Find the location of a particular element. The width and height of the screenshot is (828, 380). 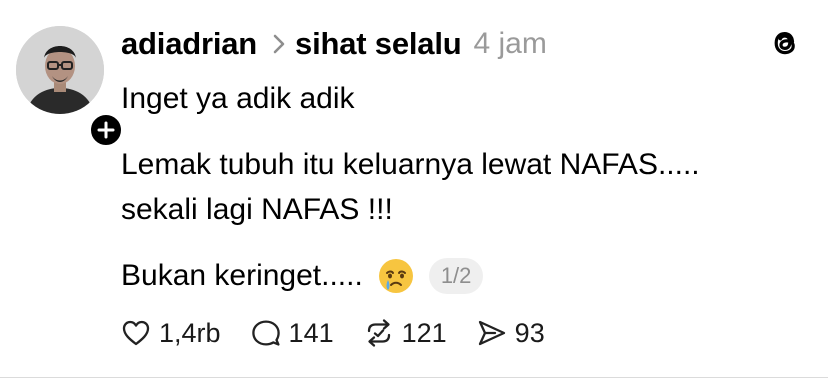

post-text-line: sekali lagi NAFAS !!! is located at coordinates (257, 209).